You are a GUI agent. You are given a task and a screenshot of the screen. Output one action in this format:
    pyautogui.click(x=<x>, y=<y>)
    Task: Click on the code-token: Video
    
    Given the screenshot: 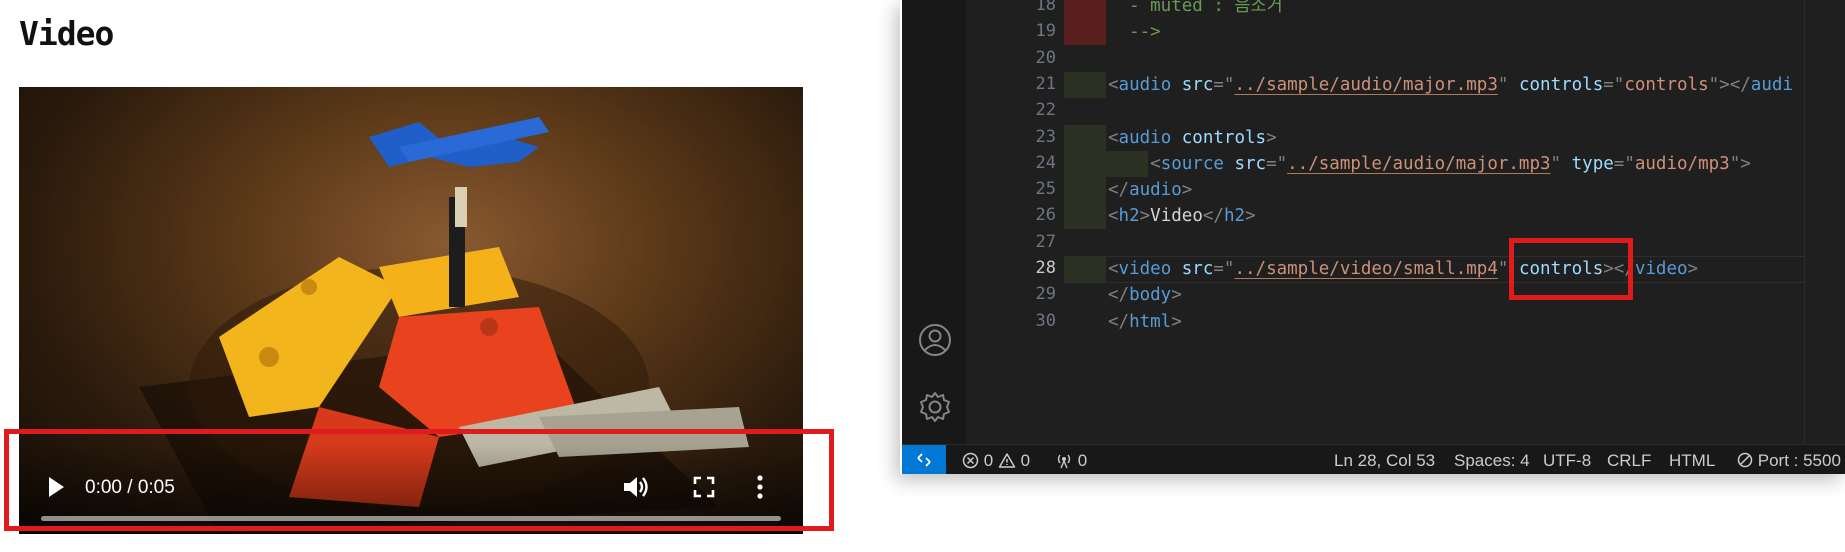 What is the action you would take?
    pyautogui.click(x=1176, y=216)
    